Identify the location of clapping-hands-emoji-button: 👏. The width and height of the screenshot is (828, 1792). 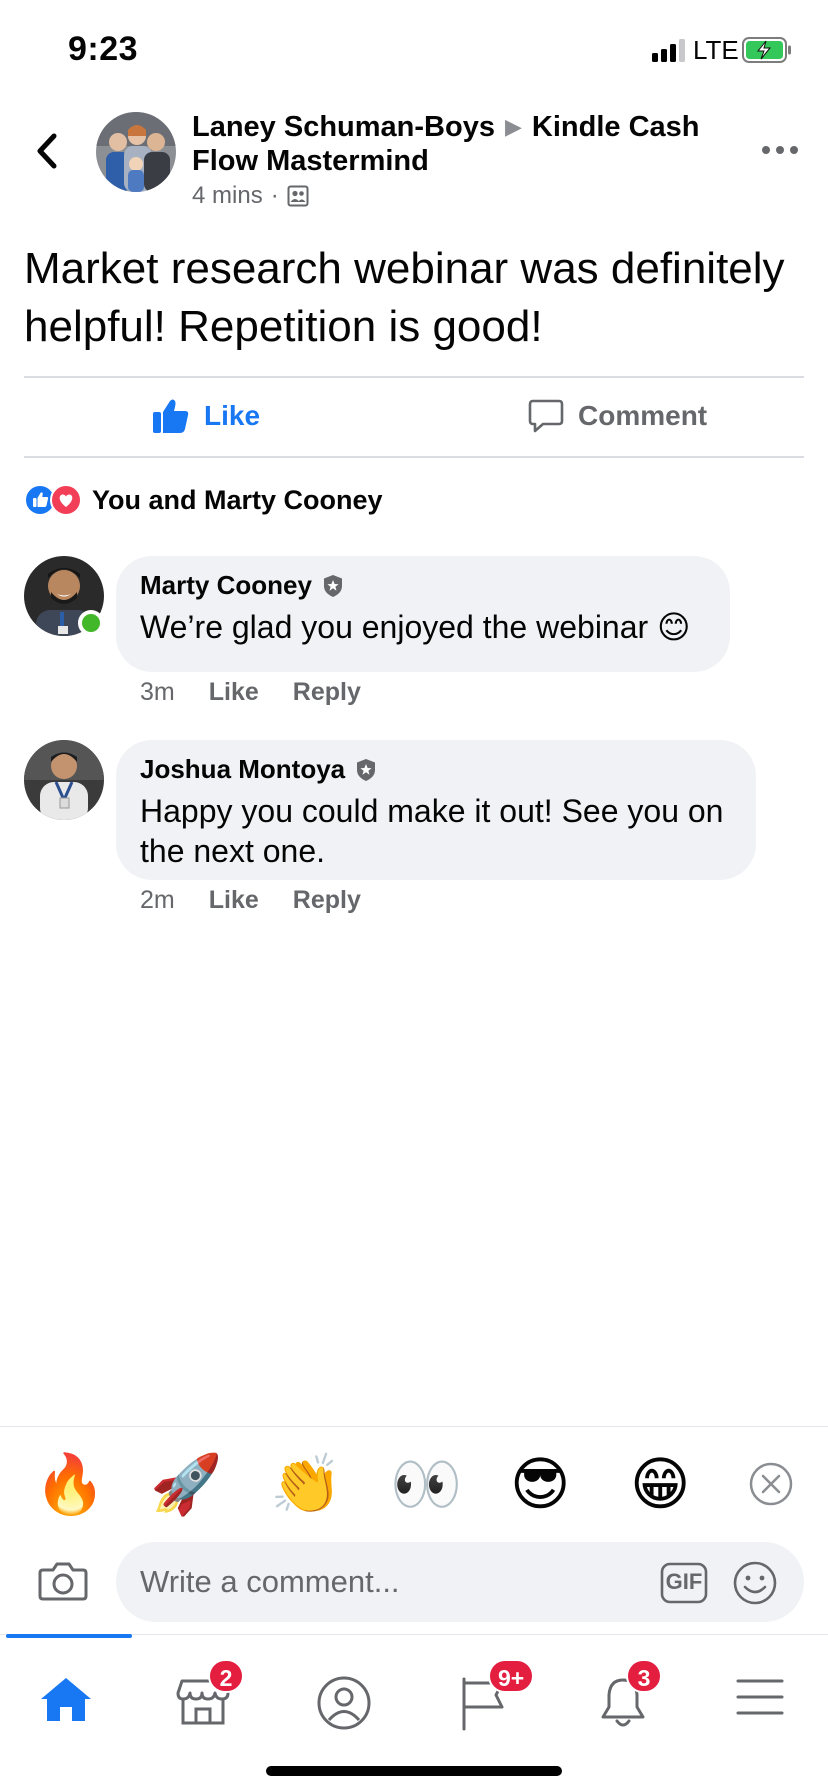
(306, 1484).